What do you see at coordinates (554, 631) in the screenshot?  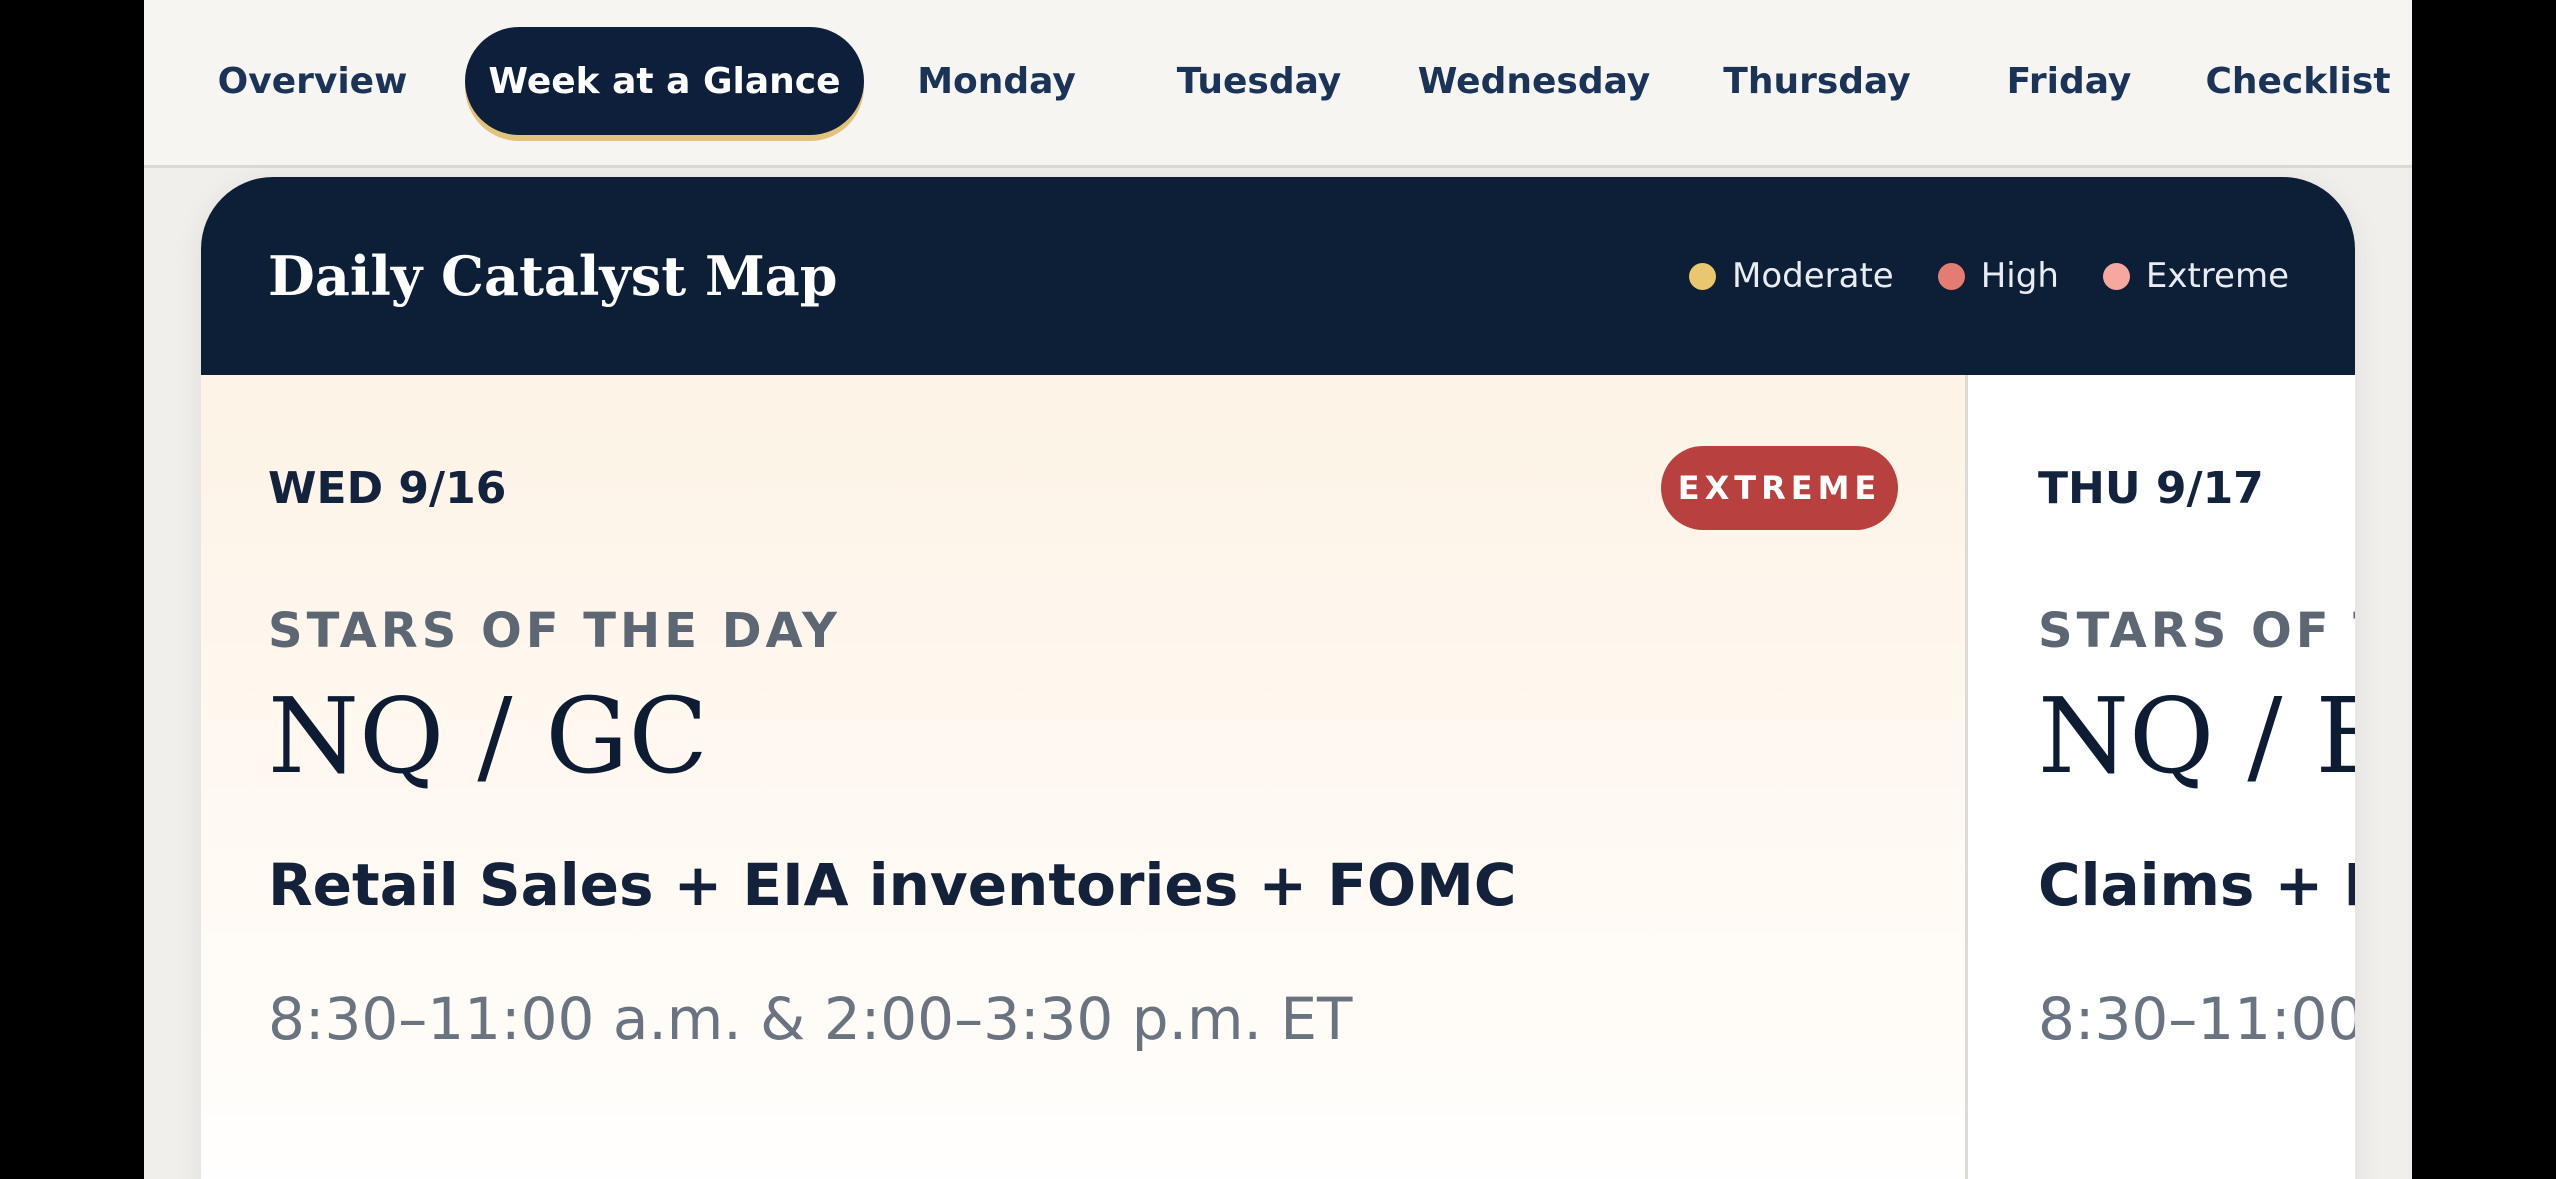 I see `stars-of-the-day-label: STARS OF THE DAY` at bounding box center [554, 631].